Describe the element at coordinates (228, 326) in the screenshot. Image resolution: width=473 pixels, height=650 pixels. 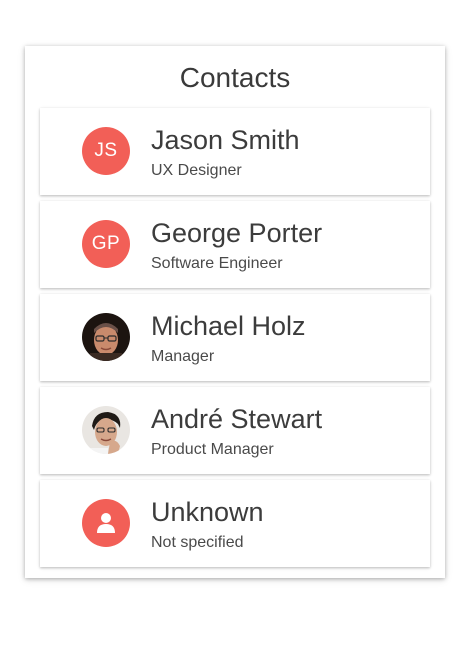
I see `contact-name: Michael Holz` at that location.